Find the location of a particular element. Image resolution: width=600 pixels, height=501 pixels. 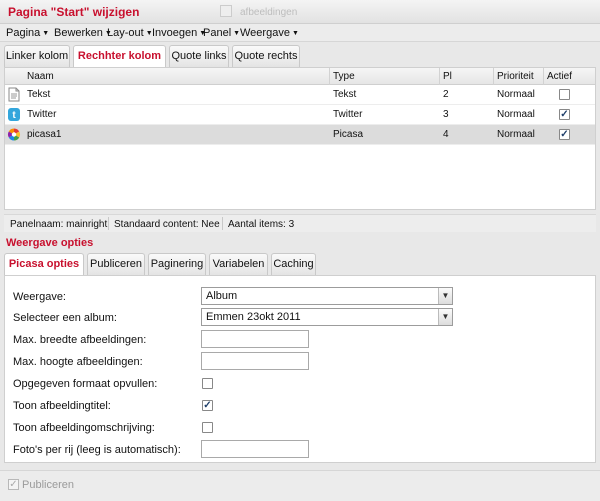

row-pl: 2 is located at coordinates (446, 94).